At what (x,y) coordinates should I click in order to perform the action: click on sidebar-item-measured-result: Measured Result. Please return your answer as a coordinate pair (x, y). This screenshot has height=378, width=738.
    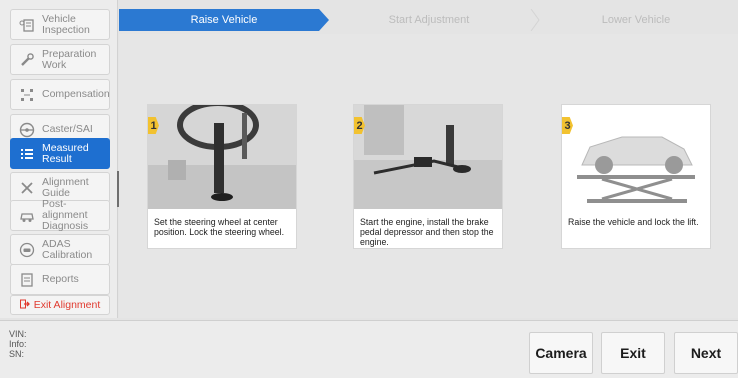
    Looking at the image, I should click on (60, 153).